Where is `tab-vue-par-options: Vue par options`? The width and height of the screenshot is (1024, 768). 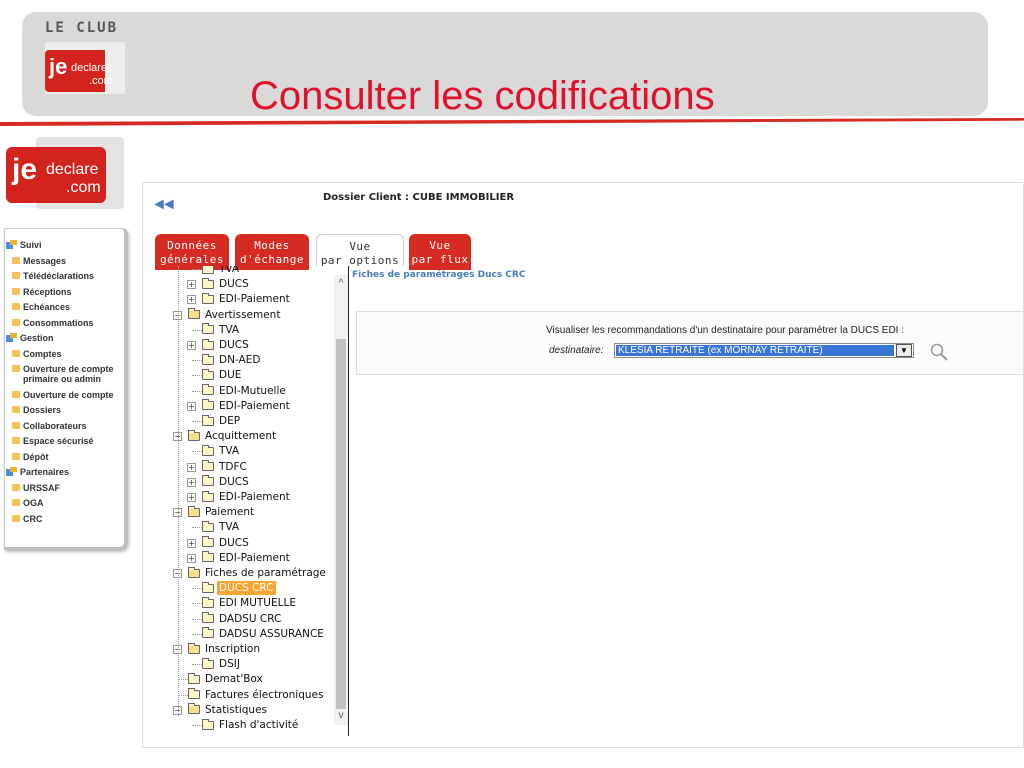 tab-vue-par-options: Vue par options is located at coordinates (360, 250).